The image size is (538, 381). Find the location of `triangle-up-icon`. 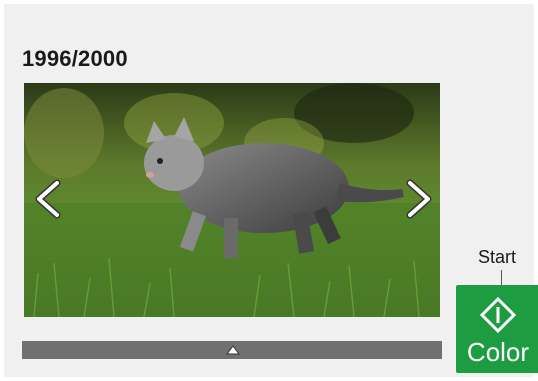

triangle-up-icon is located at coordinates (233, 350).